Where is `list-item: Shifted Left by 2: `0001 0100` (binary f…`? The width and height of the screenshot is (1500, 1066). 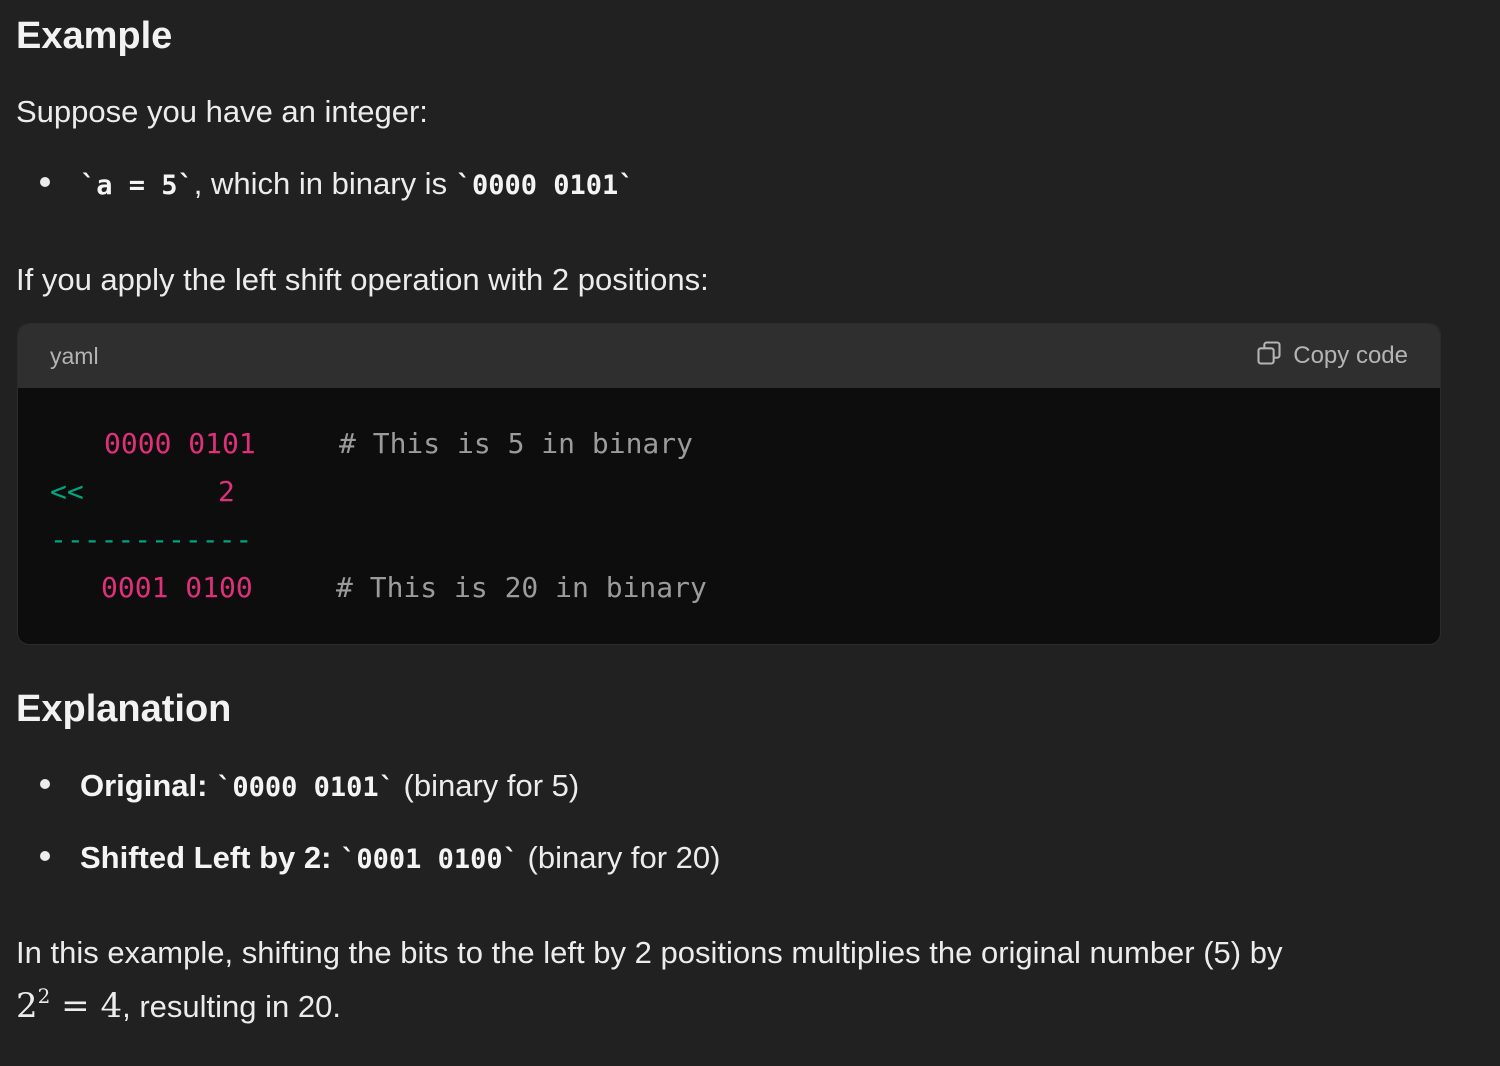 list-item: Shifted Left by 2: `0001 0100` (binary f… is located at coordinates (740, 858).